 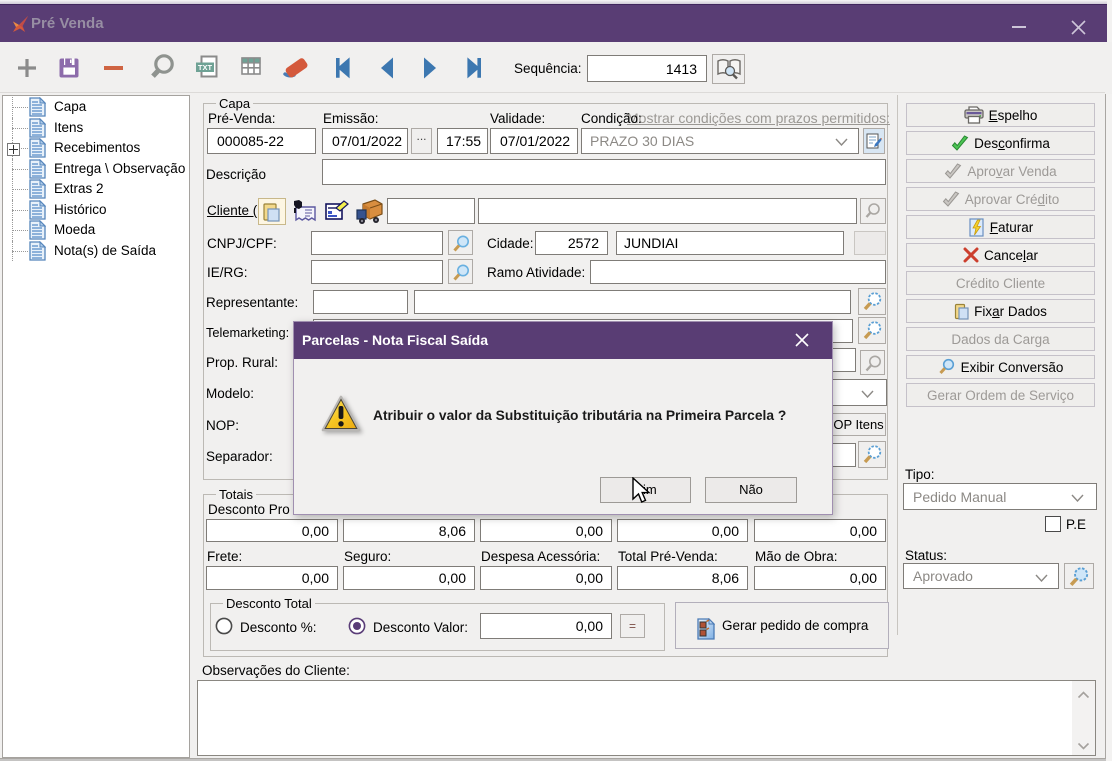 I want to click on svg-text: TXT, so click(x=205, y=67).